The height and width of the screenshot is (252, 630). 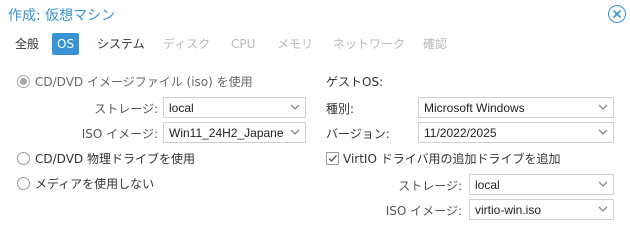 What do you see at coordinates (315, 15) in the screenshot?
I see `window-titlebar: 作成: 仮想マシン` at bounding box center [315, 15].